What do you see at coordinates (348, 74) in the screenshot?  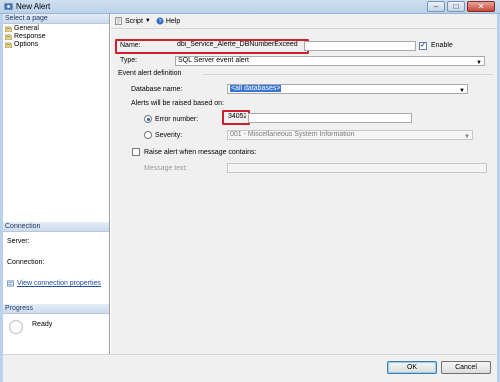 I see `group-divider` at bounding box center [348, 74].